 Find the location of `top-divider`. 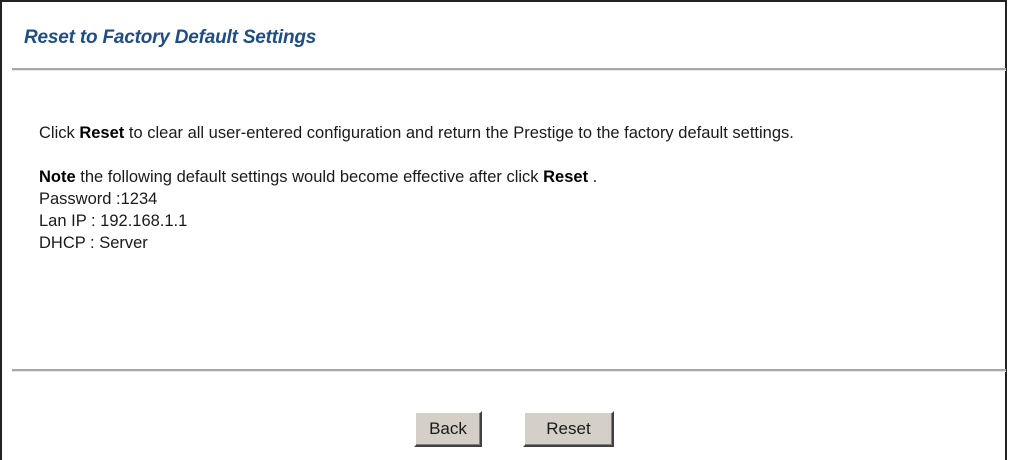

top-divider is located at coordinates (509, 69).